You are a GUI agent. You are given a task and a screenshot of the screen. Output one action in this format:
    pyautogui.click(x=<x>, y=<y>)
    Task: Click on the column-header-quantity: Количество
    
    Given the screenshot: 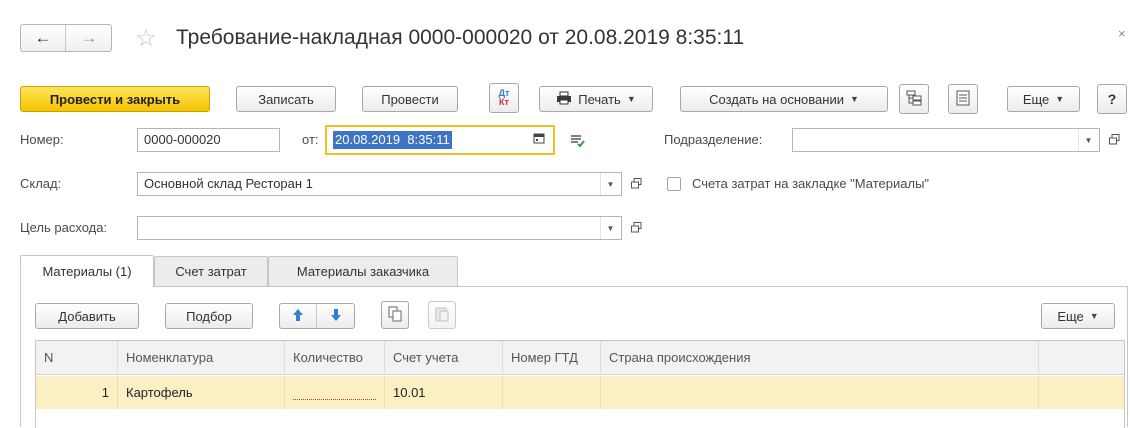 What is the action you would take?
    pyautogui.click(x=335, y=358)
    